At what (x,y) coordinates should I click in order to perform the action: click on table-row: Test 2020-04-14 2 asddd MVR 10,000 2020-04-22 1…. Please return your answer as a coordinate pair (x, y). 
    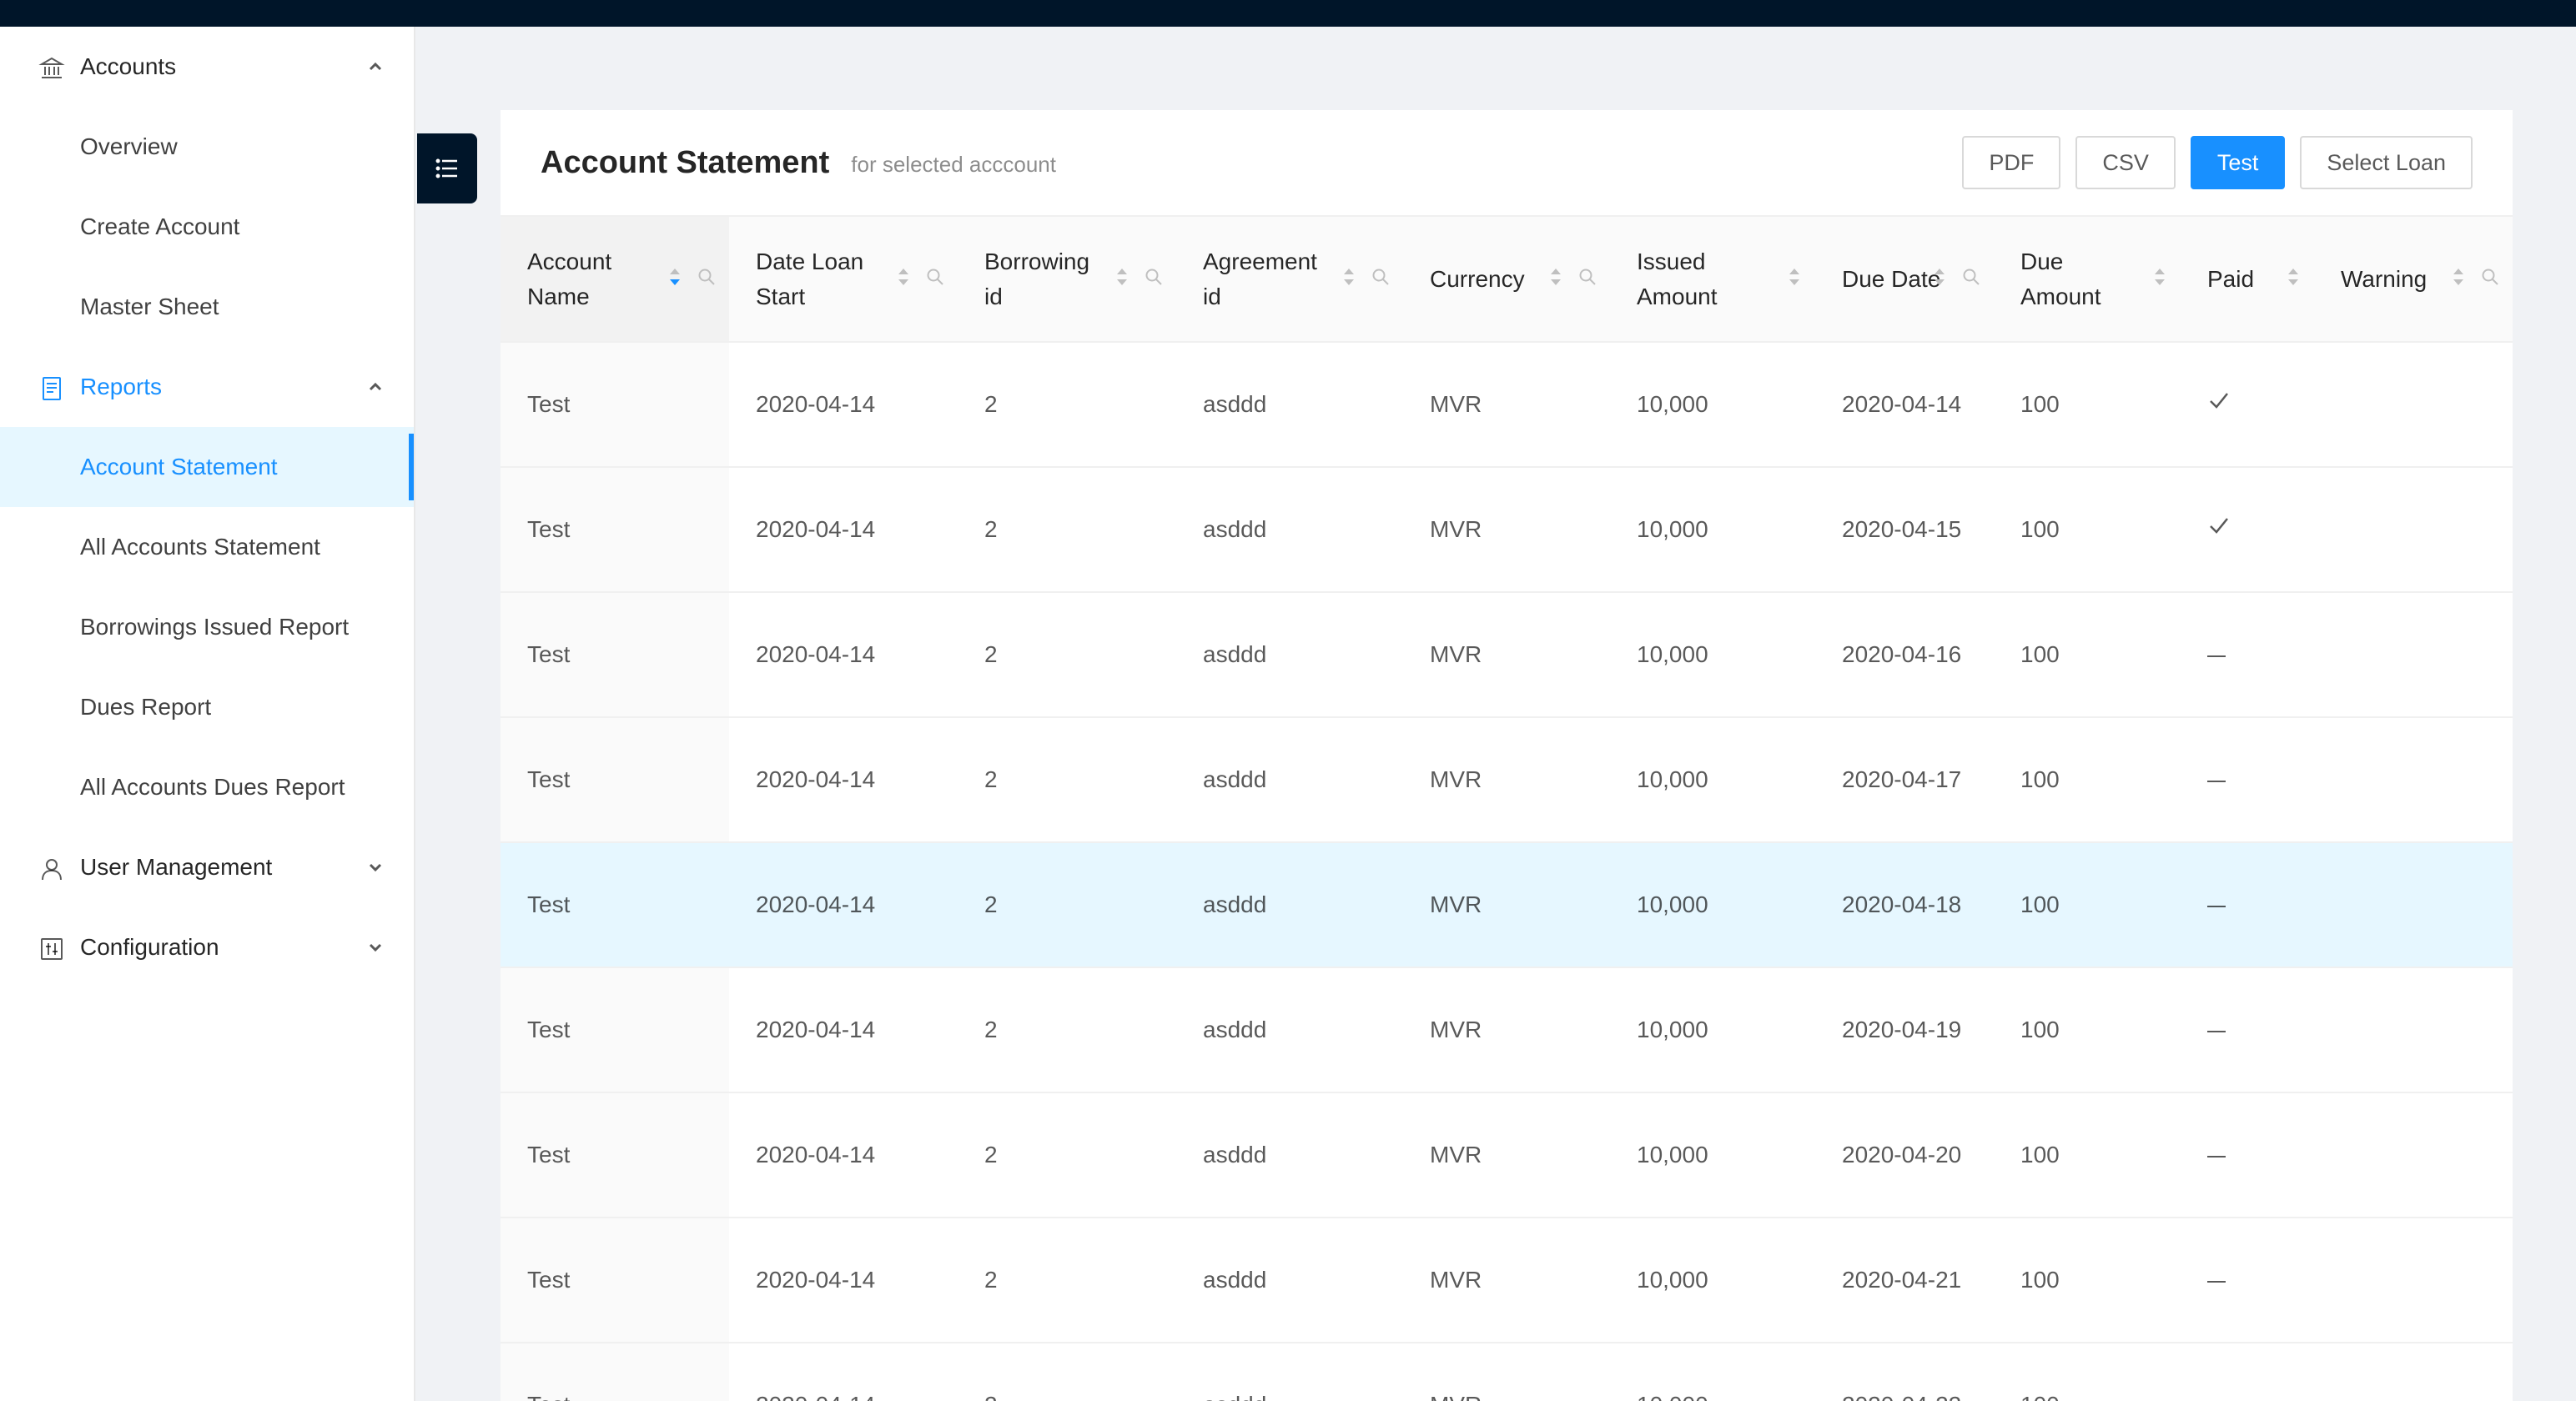
    Looking at the image, I should click on (1507, 1372).